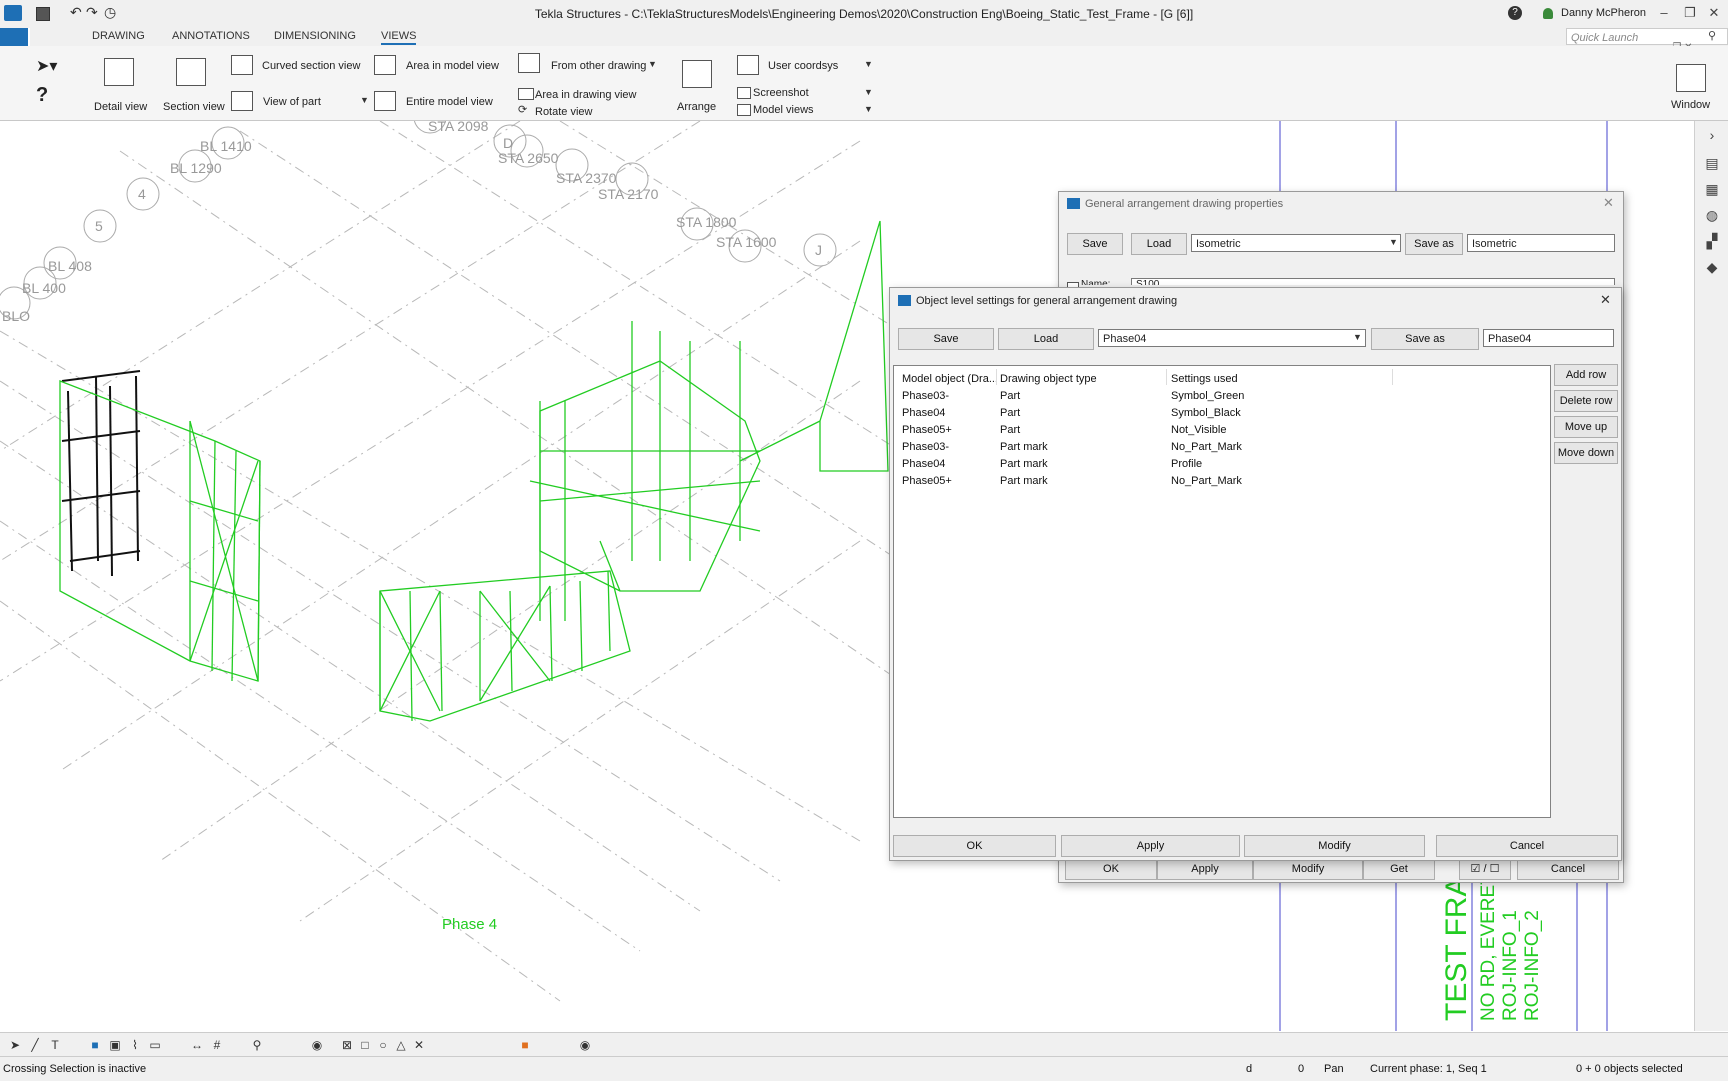 The image size is (1728, 1081). Describe the element at coordinates (155, 1045) in the screenshot. I see `box-tool-icon: ▭` at that location.